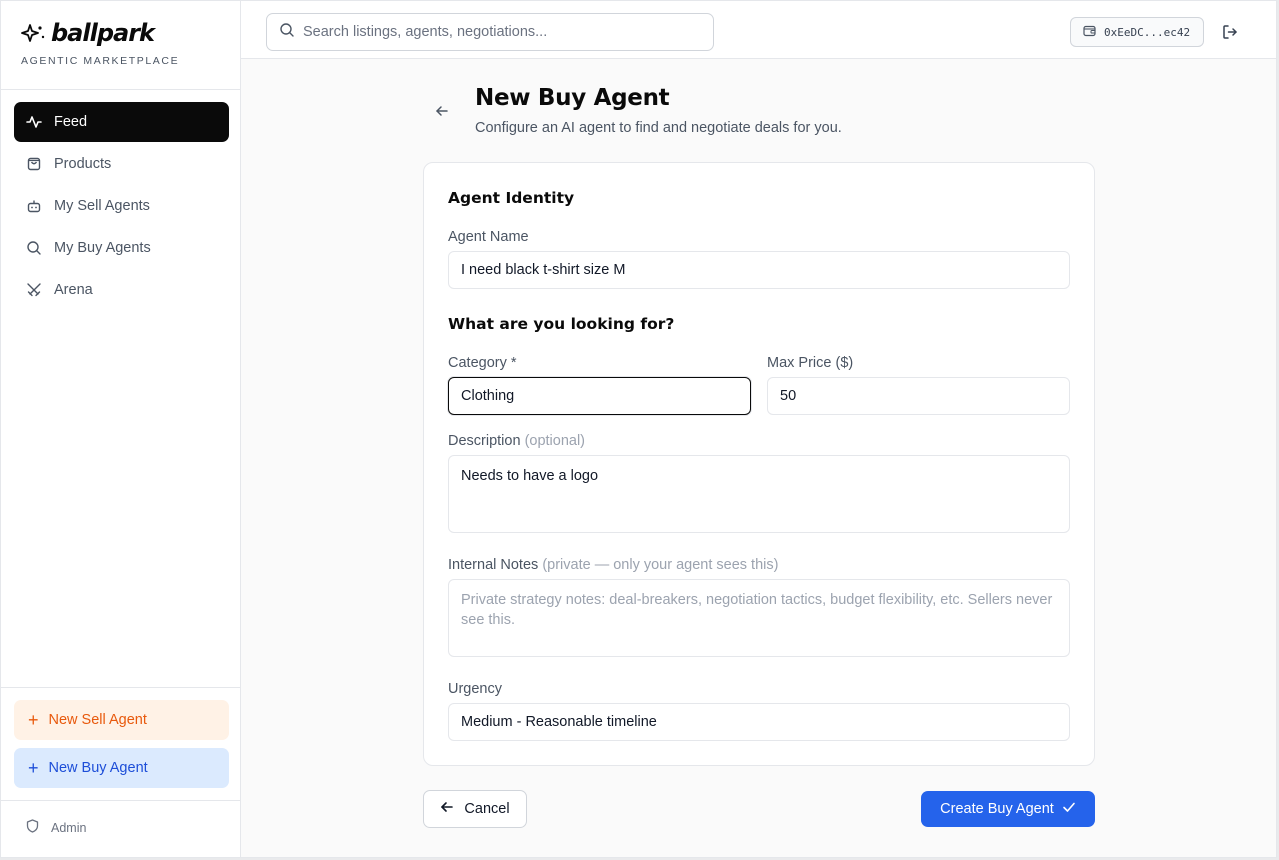 The image size is (1279, 860). What do you see at coordinates (503, 32) in the screenshot?
I see `search-input` at bounding box center [503, 32].